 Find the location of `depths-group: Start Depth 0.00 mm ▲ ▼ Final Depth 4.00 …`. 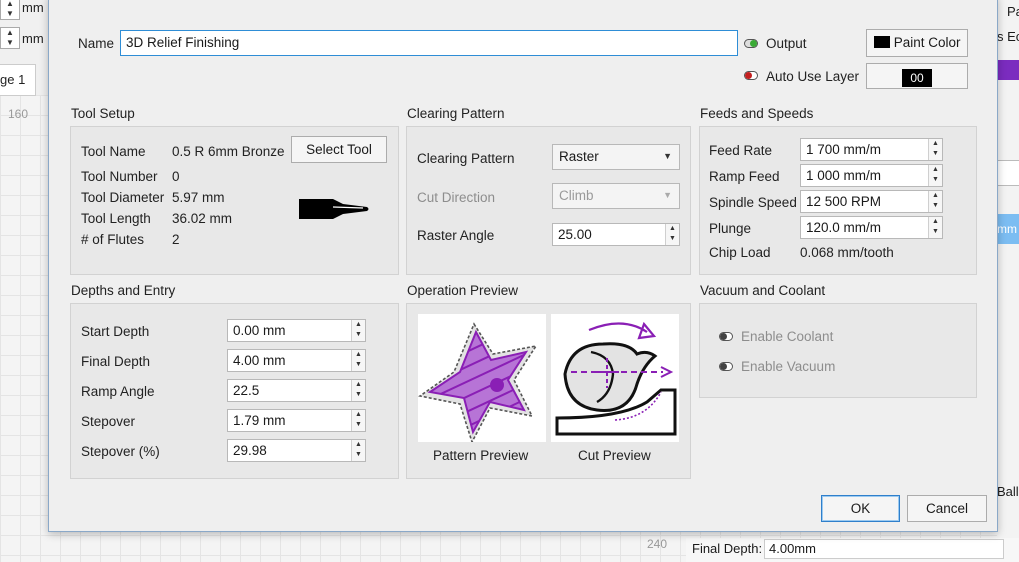

depths-group: Start Depth 0.00 mm ▲ ▼ Final Depth 4.00 … is located at coordinates (234, 391).